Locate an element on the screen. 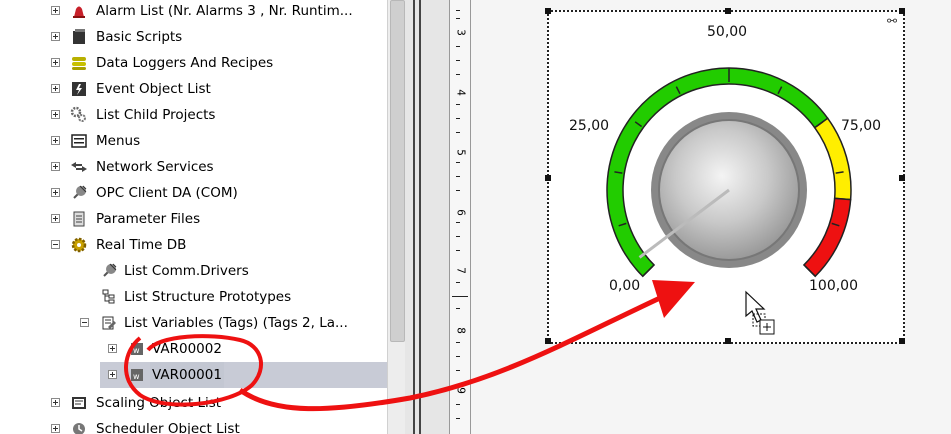 The width and height of the screenshot is (951, 434). gauge-label-min: 0,00 is located at coordinates (625, 286).